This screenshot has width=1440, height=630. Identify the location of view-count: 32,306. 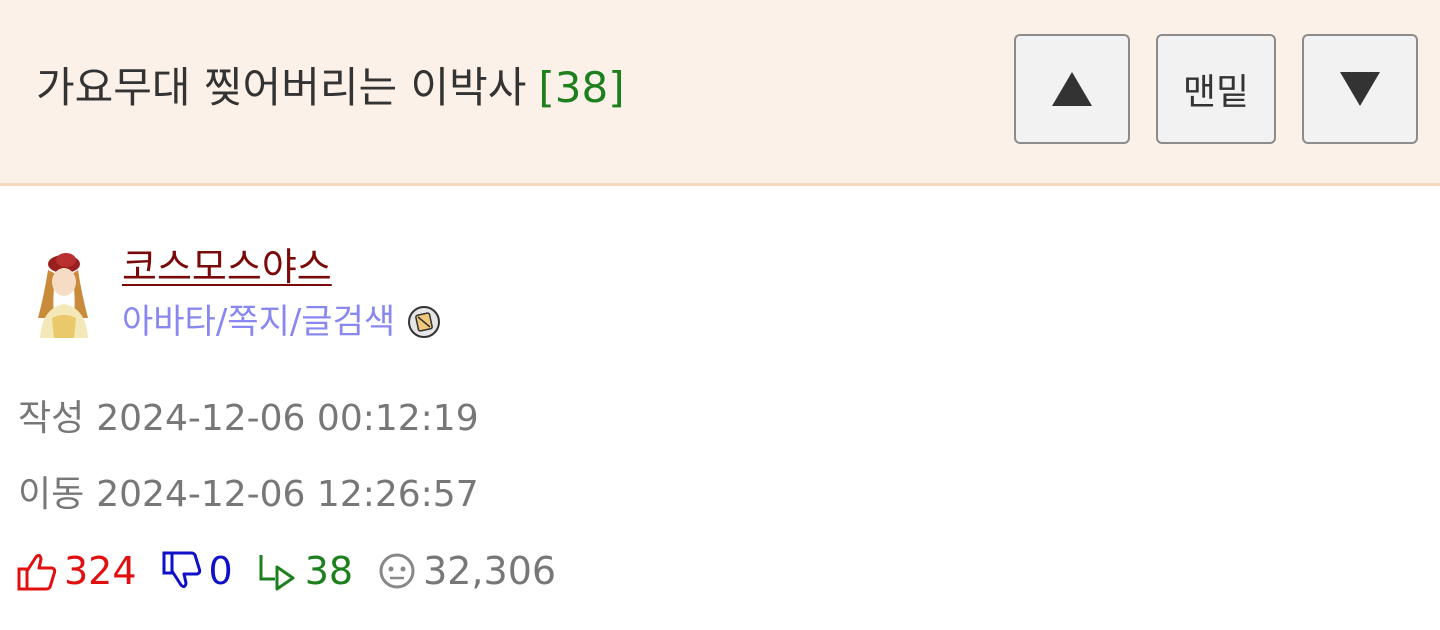
(490, 571).